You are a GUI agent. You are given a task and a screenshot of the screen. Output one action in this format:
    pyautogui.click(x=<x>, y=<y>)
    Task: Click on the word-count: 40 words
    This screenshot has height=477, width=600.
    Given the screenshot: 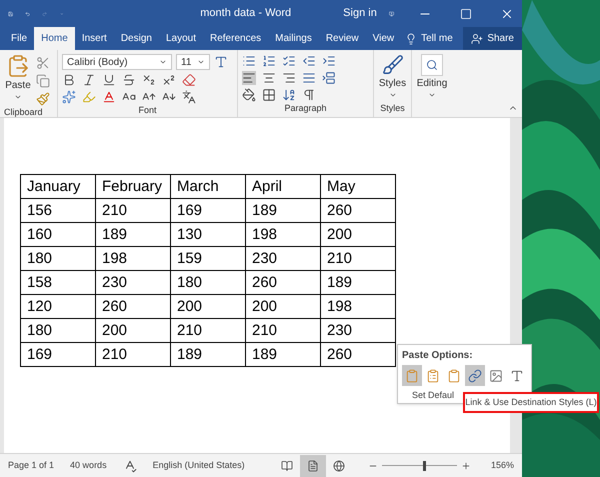 What is the action you would take?
    pyautogui.click(x=88, y=465)
    